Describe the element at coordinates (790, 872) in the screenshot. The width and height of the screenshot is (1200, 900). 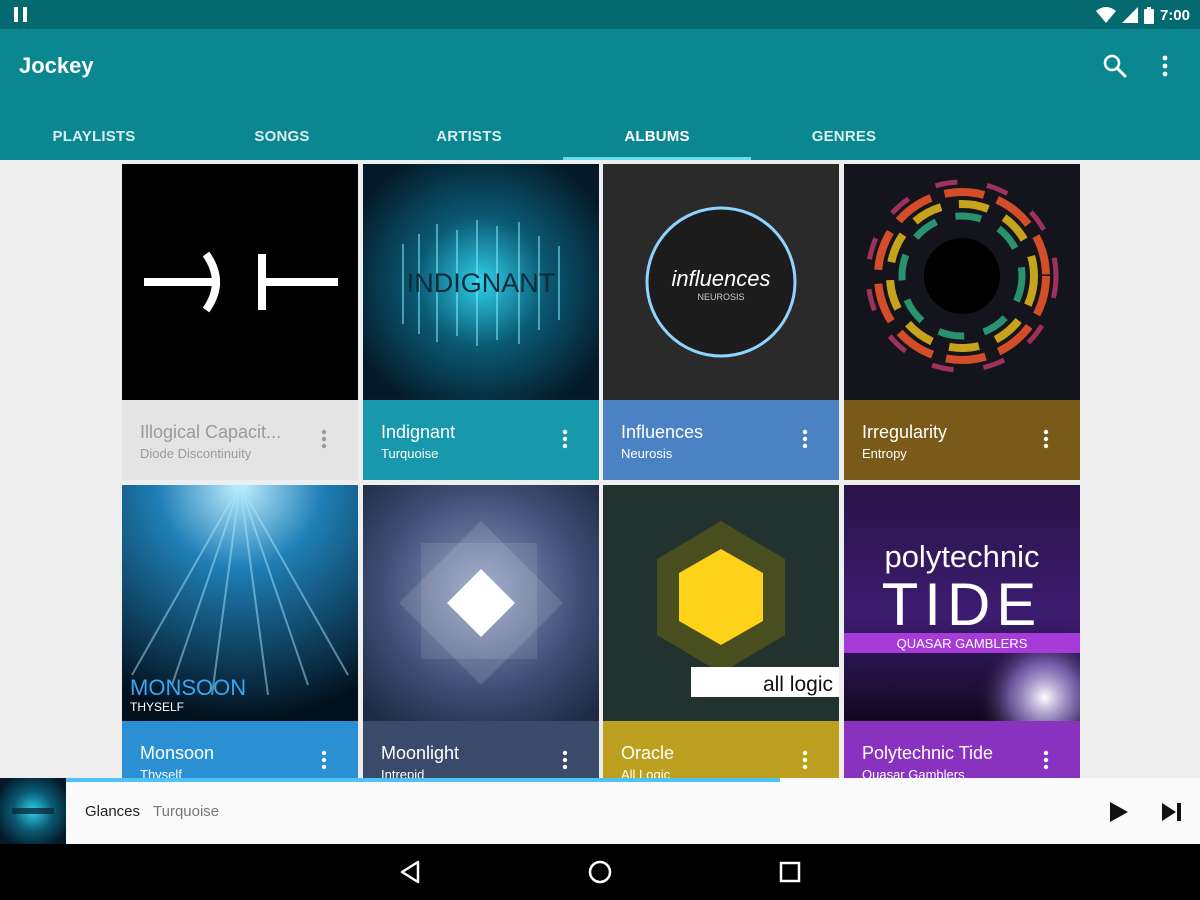
I see `recents-icon` at that location.